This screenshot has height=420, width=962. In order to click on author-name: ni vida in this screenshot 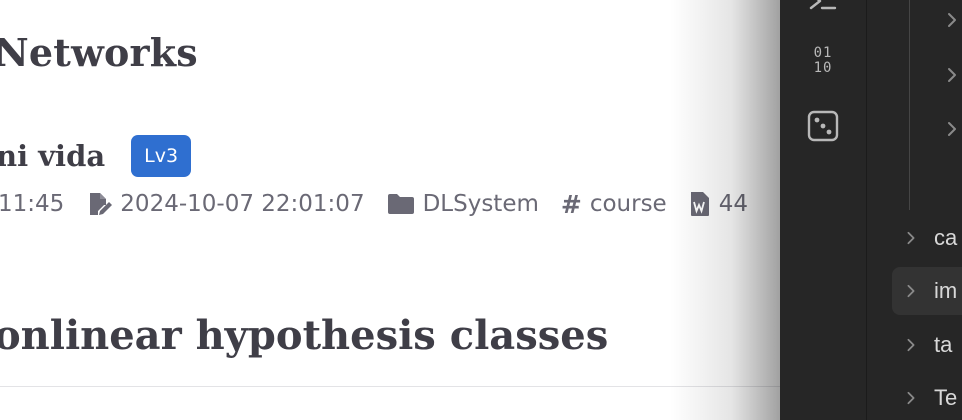, I will do `click(52, 156)`.